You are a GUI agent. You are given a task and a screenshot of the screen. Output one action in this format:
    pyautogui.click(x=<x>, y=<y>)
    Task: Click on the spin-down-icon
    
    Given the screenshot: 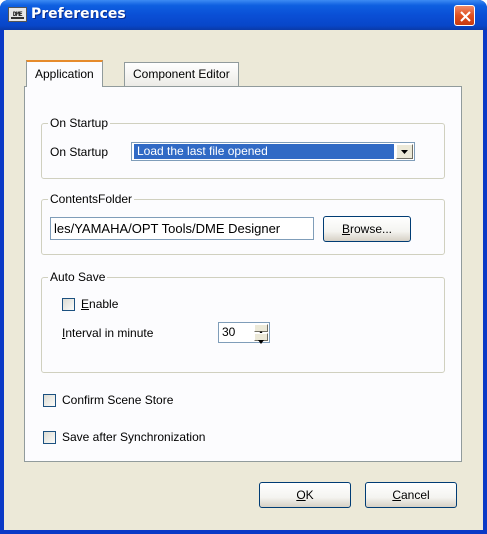 What is the action you would take?
    pyautogui.click(x=261, y=342)
    